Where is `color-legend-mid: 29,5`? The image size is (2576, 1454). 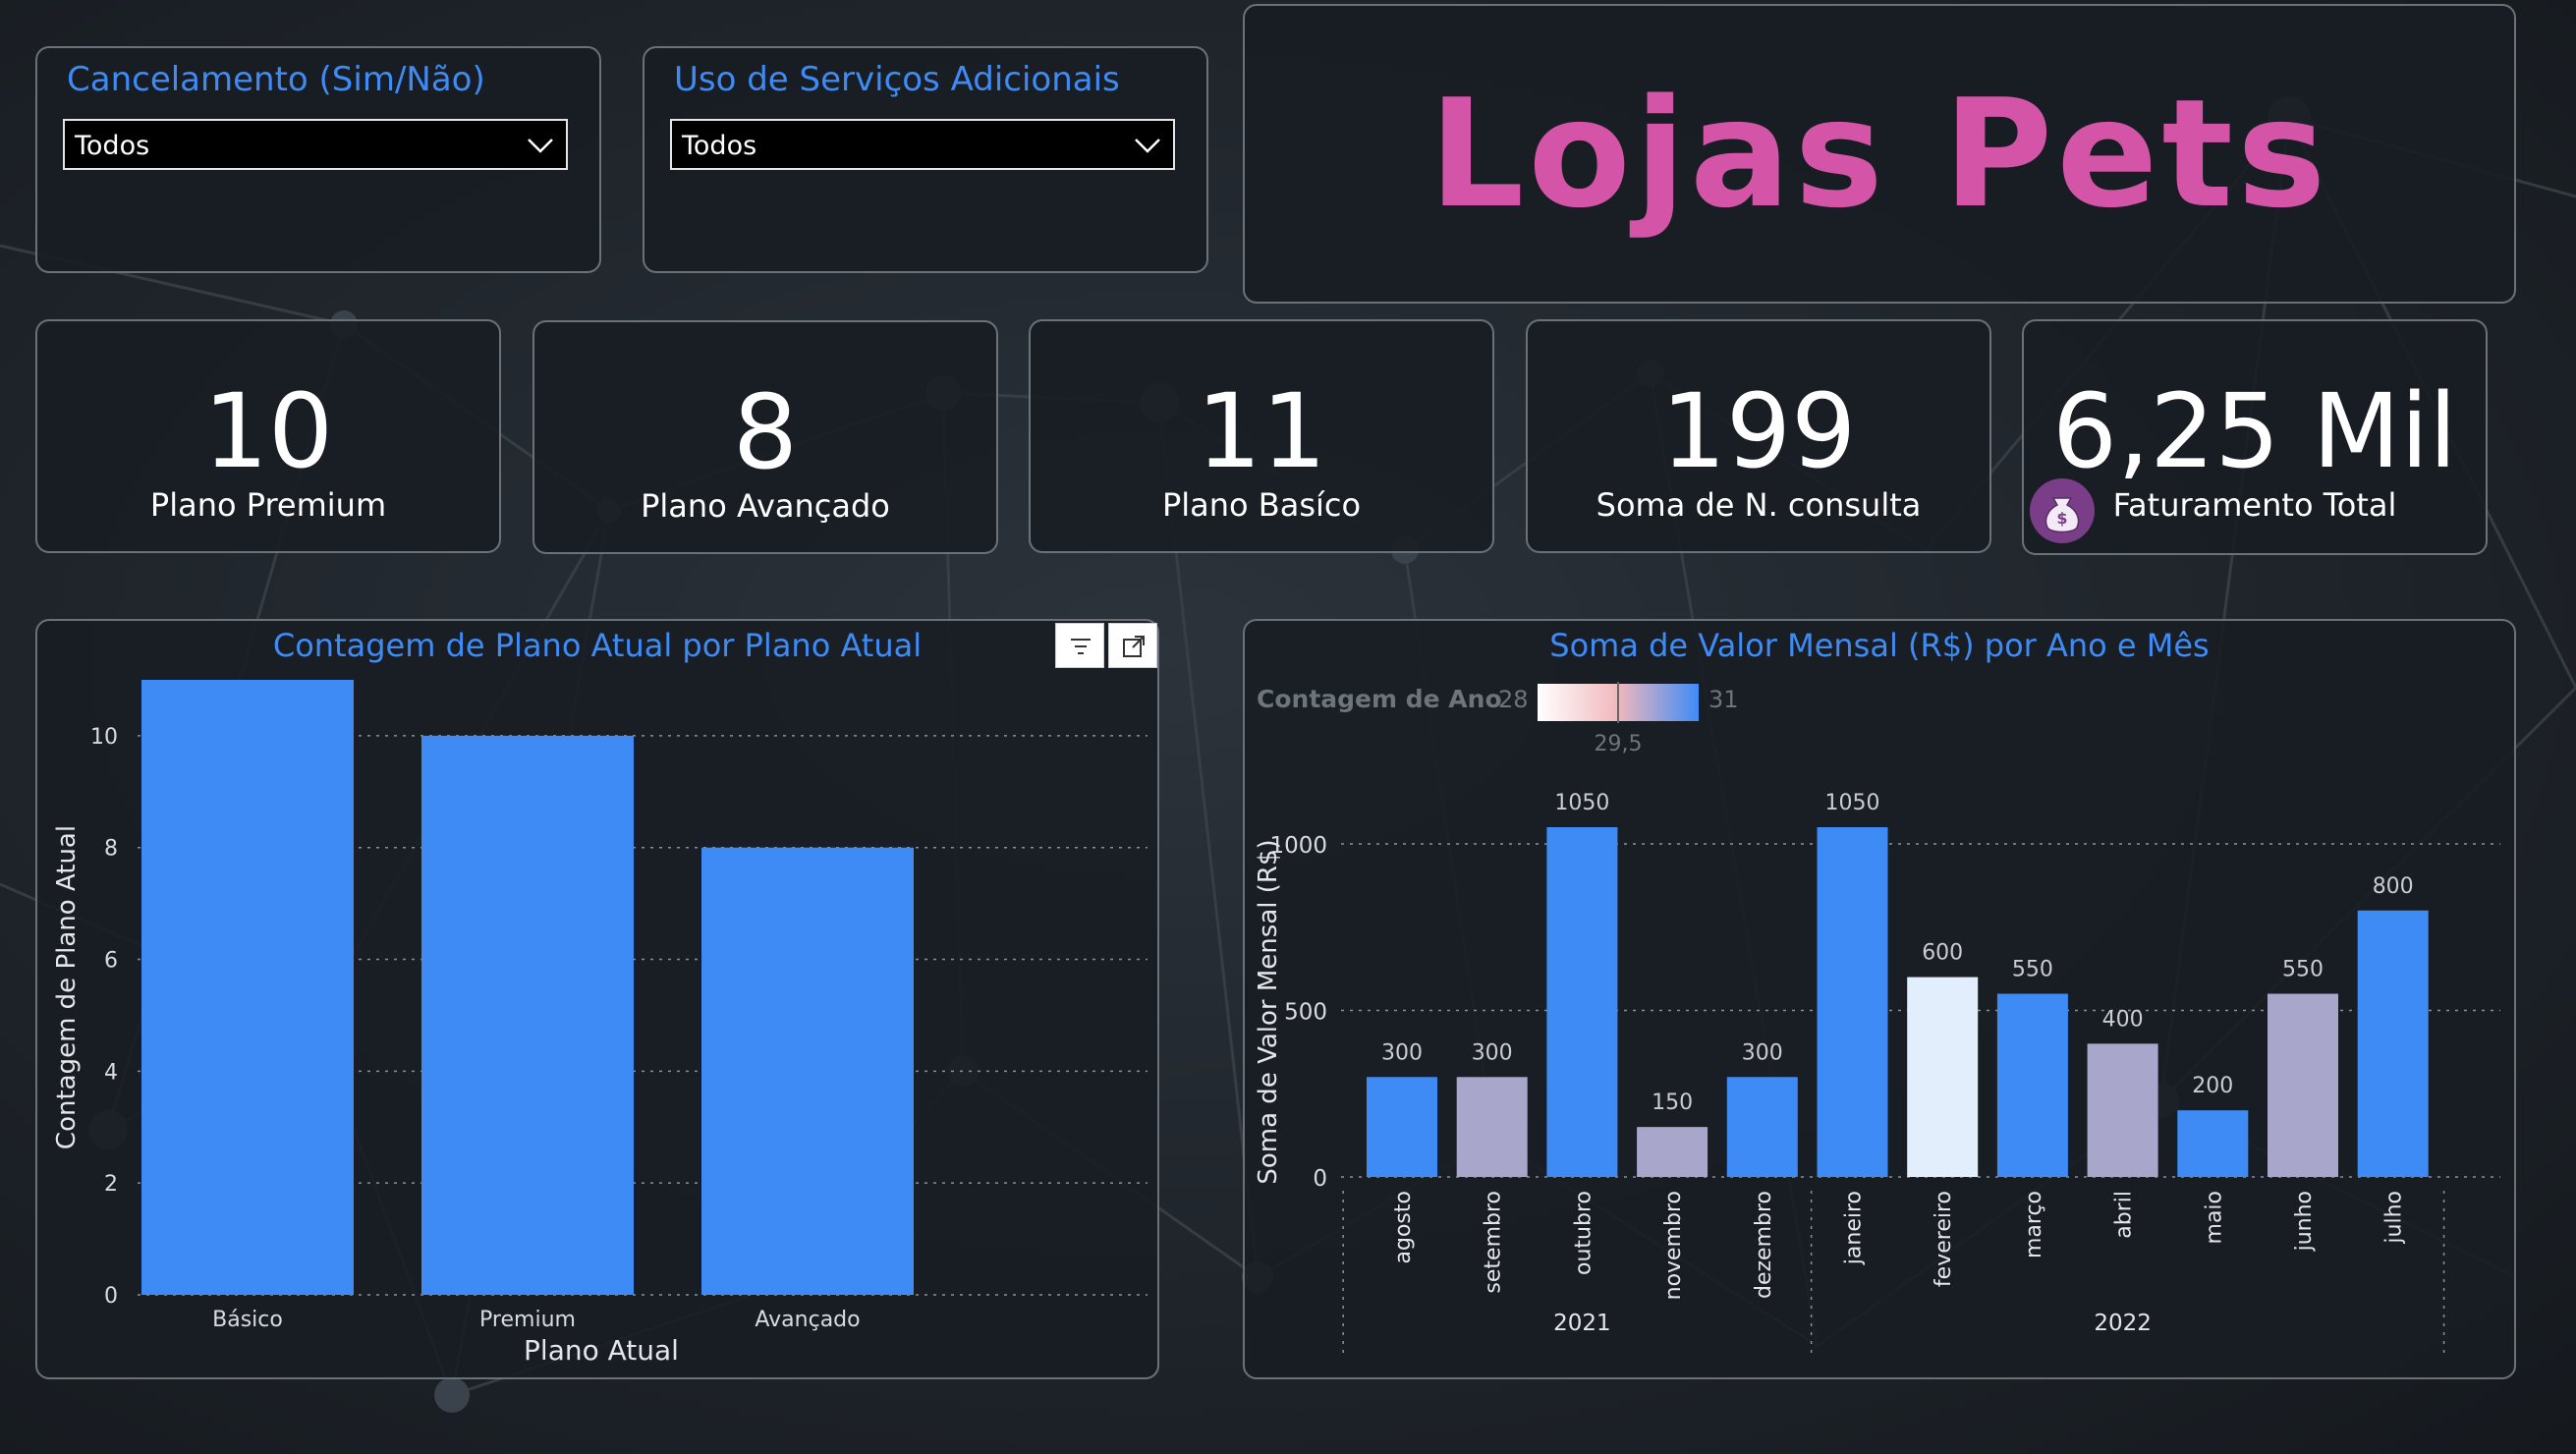 color-legend-mid: 29,5 is located at coordinates (1619, 744).